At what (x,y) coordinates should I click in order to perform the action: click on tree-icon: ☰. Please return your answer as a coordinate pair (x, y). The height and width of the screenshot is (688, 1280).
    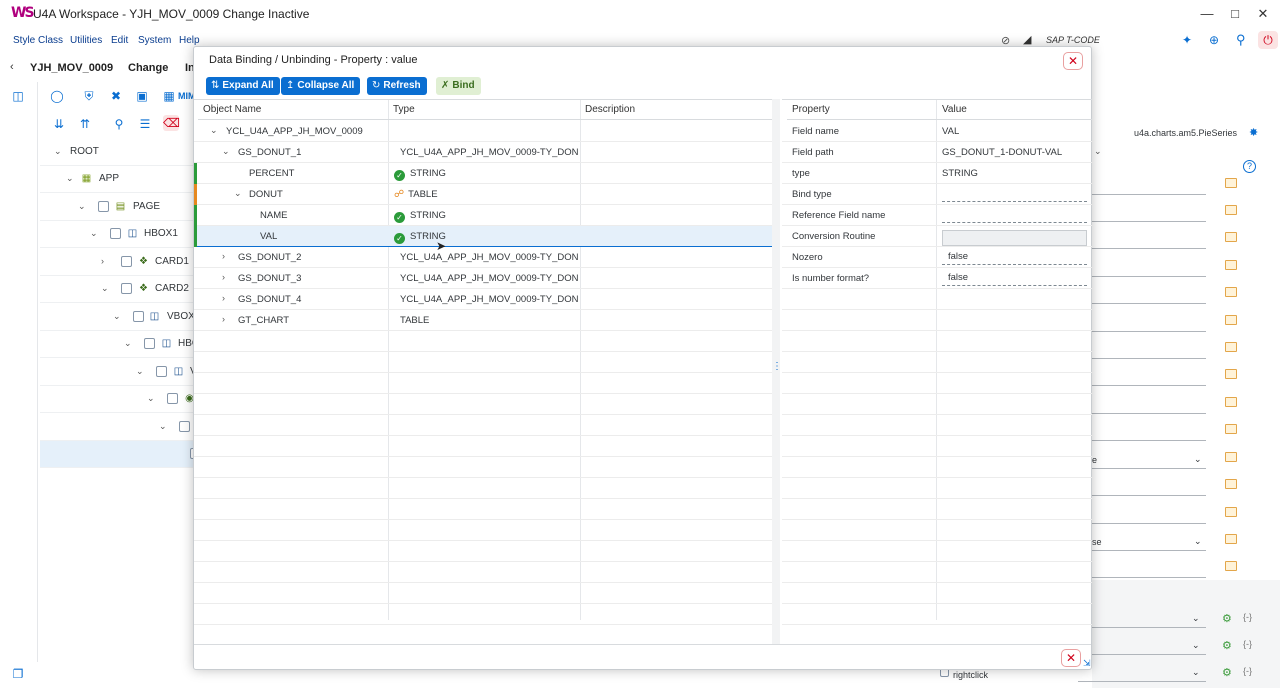
    Looking at the image, I should click on (145, 124).